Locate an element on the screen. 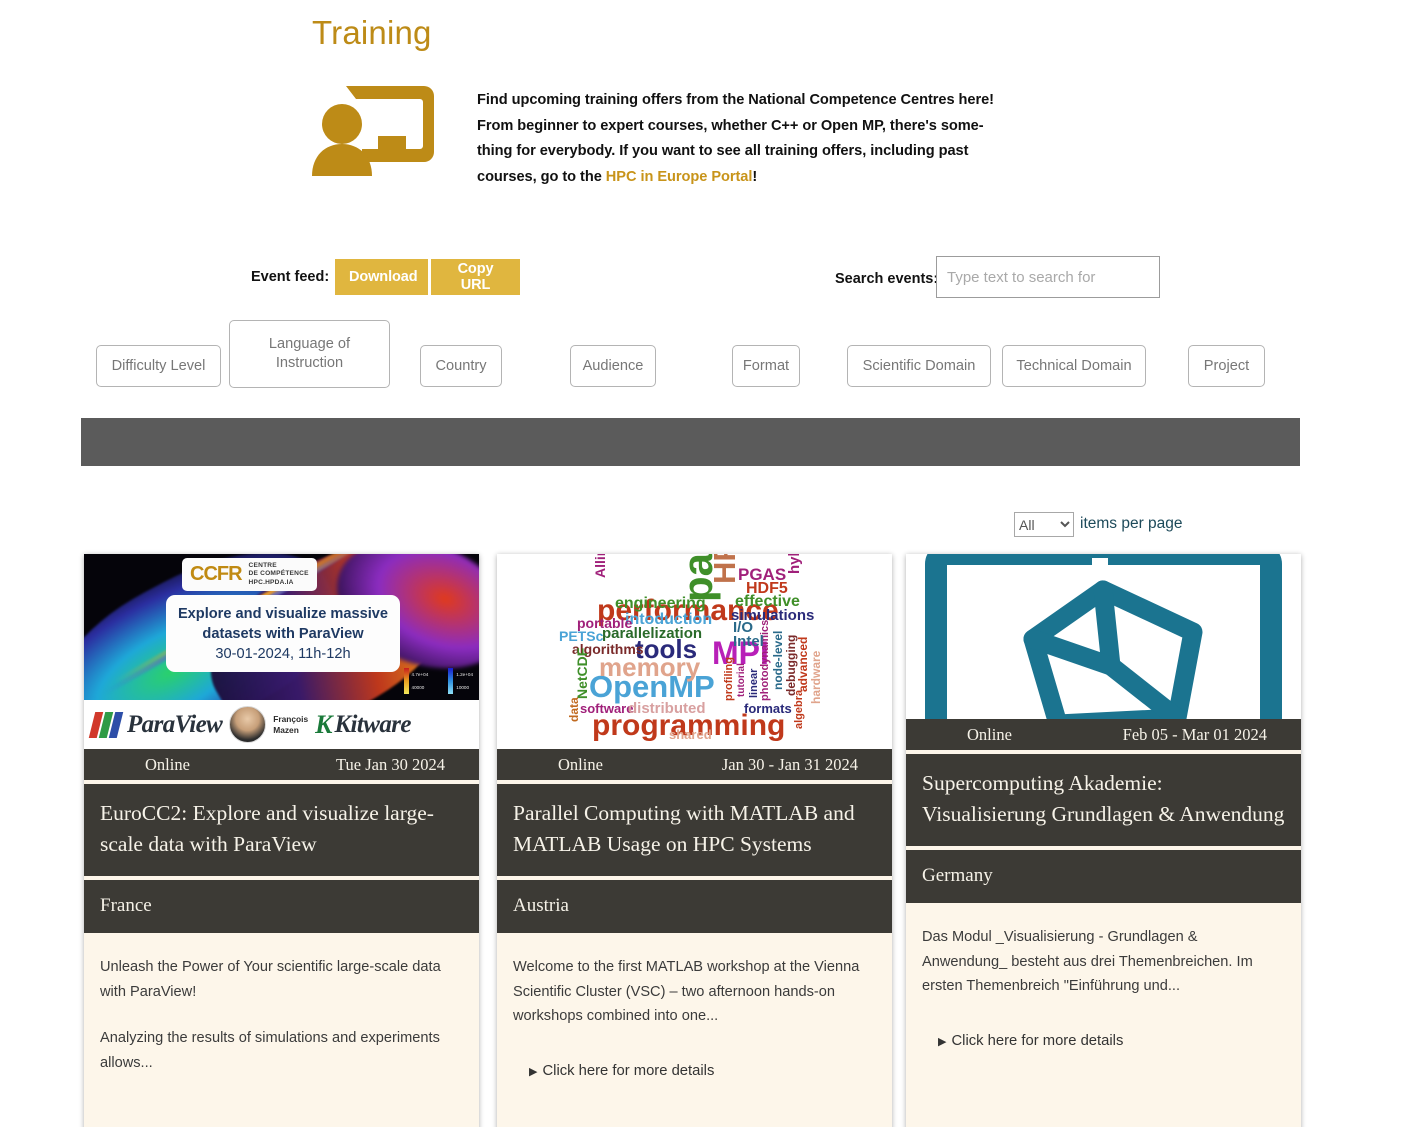  word-cloud-term: profiling is located at coordinates (729, 679).